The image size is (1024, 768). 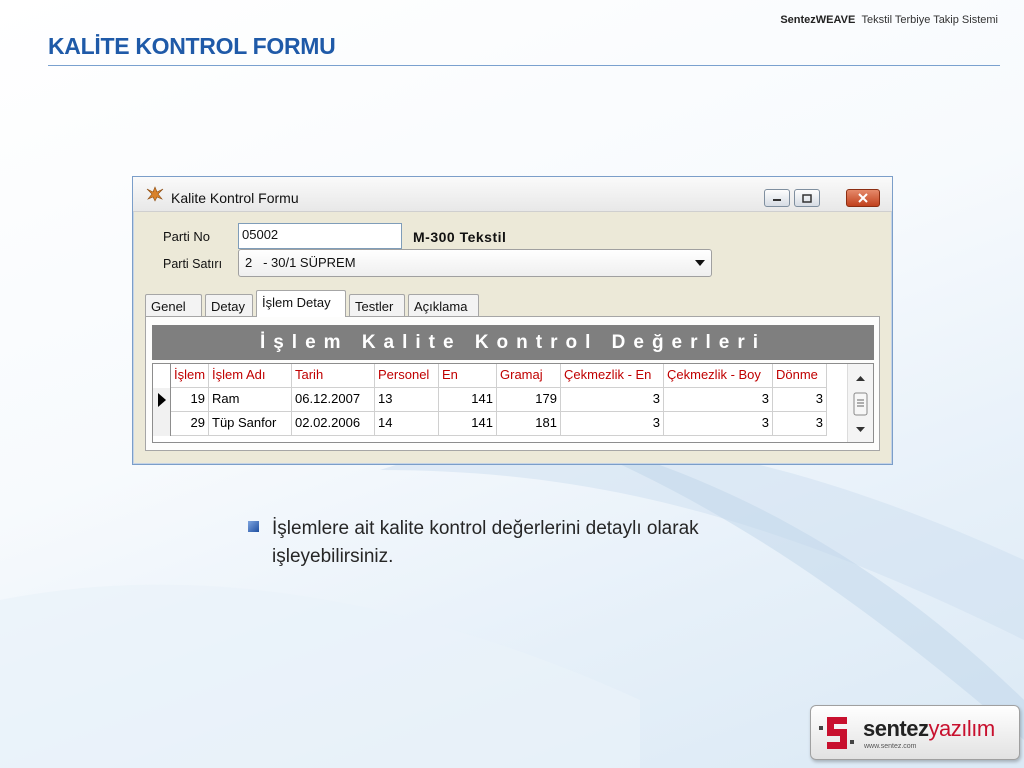 I want to click on window-title: Kalite Kontrol Formu, so click(x=235, y=198).